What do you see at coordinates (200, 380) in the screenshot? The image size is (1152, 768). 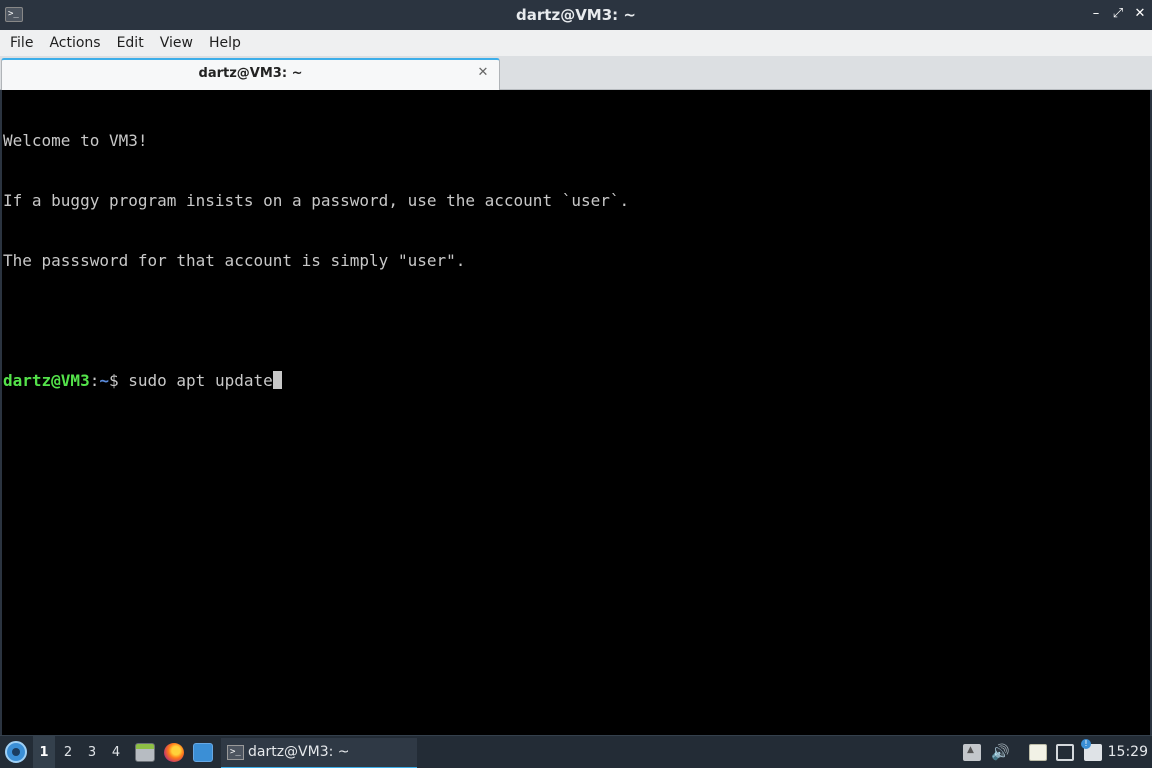 I see `terminal-command-input: sudo apt update` at bounding box center [200, 380].